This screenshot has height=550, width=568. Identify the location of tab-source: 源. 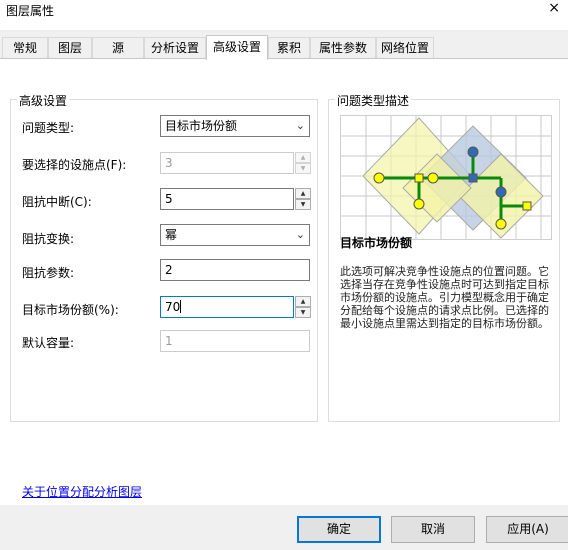
(118, 48).